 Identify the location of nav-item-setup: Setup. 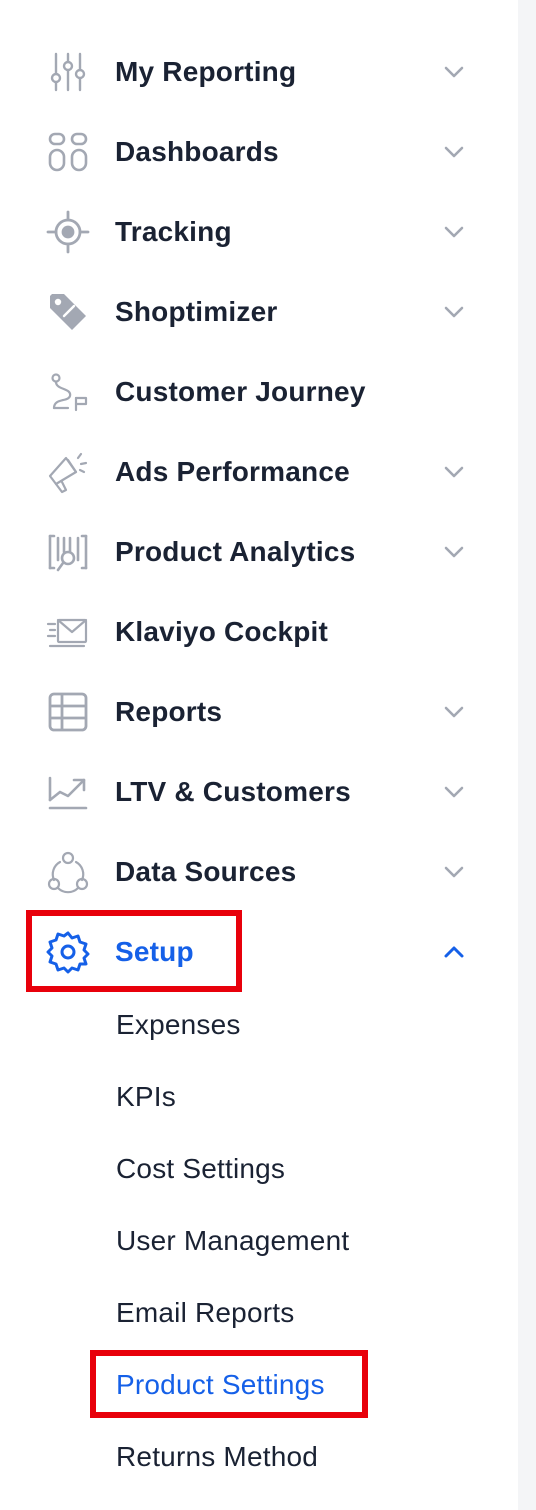
(259, 952).